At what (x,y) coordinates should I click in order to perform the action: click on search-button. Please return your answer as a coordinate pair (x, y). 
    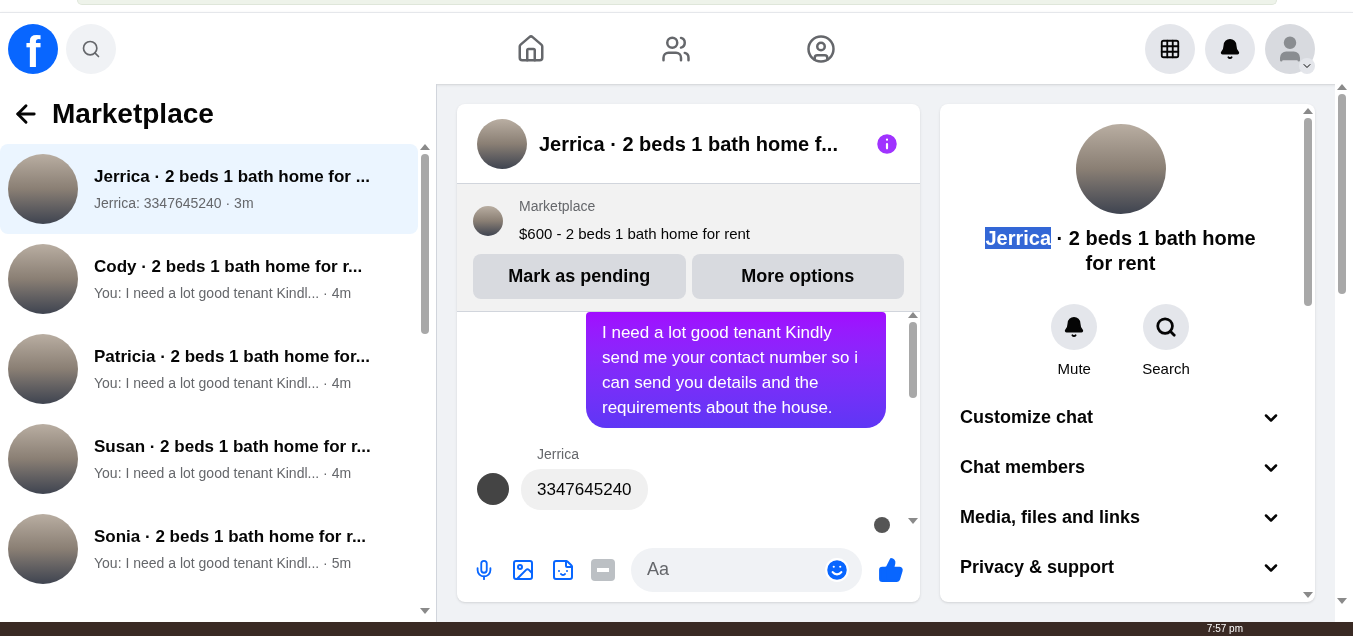
    Looking at the image, I should click on (91, 48).